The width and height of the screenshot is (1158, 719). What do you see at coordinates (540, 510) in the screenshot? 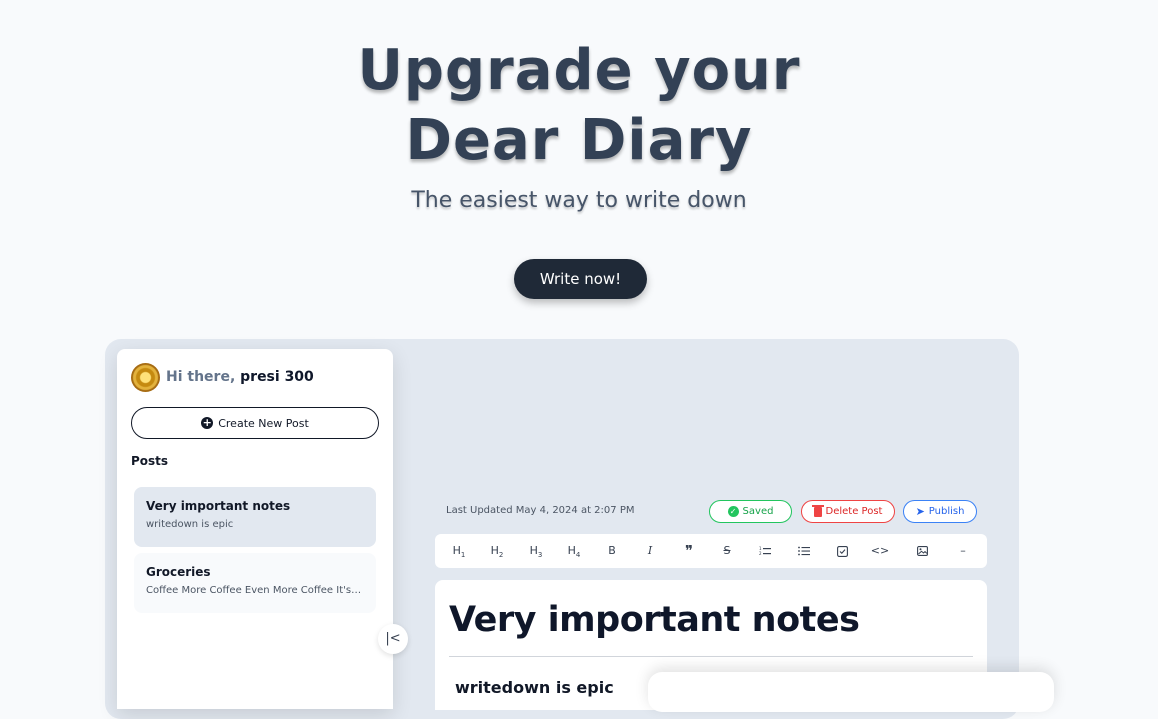
I see `last-updated-text: Last Updated May 4, 2024 at 2:07 PM` at bounding box center [540, 510].